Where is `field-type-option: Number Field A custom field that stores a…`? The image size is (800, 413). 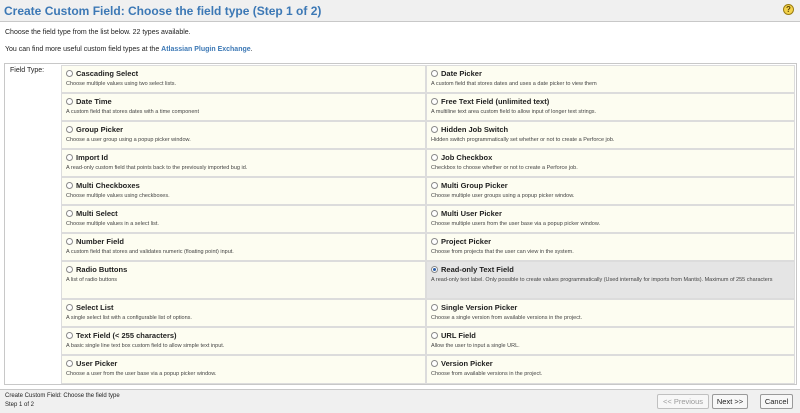
field-type-option: Number Field A custom field that stores a… is located at coordinates (243, 247).